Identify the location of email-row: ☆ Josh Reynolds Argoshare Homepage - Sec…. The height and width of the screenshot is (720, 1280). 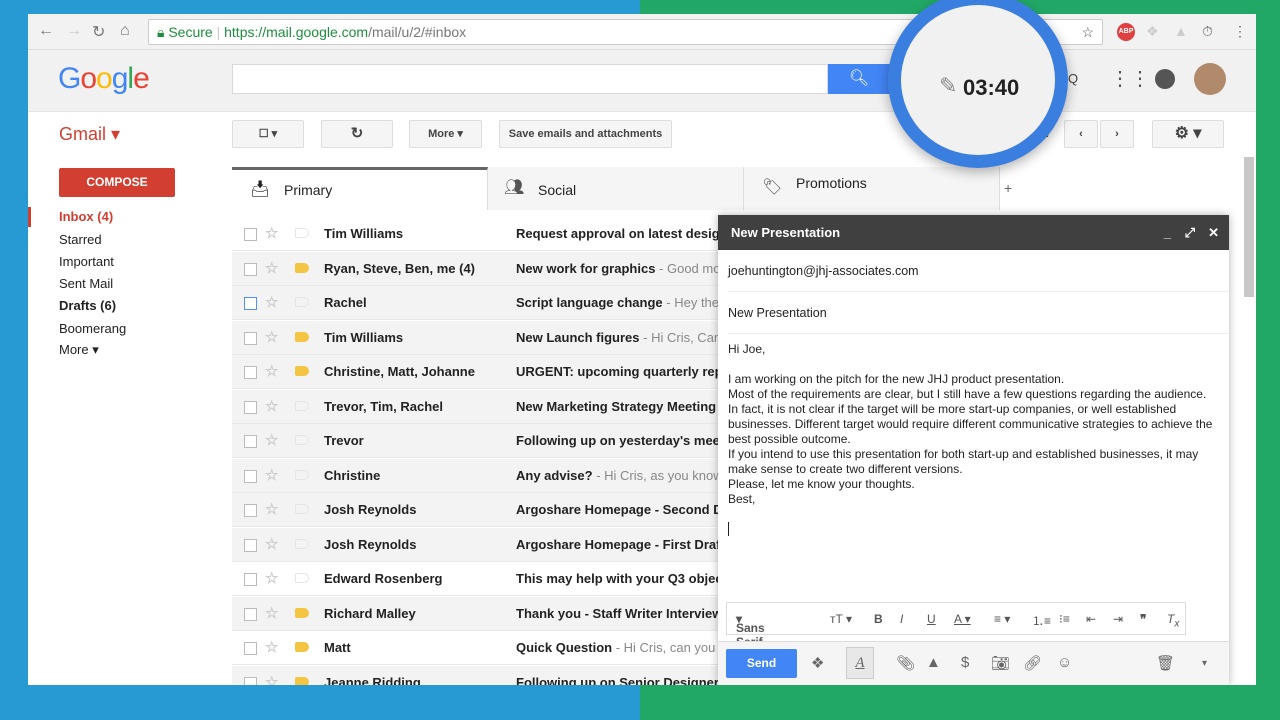
(482, 510).